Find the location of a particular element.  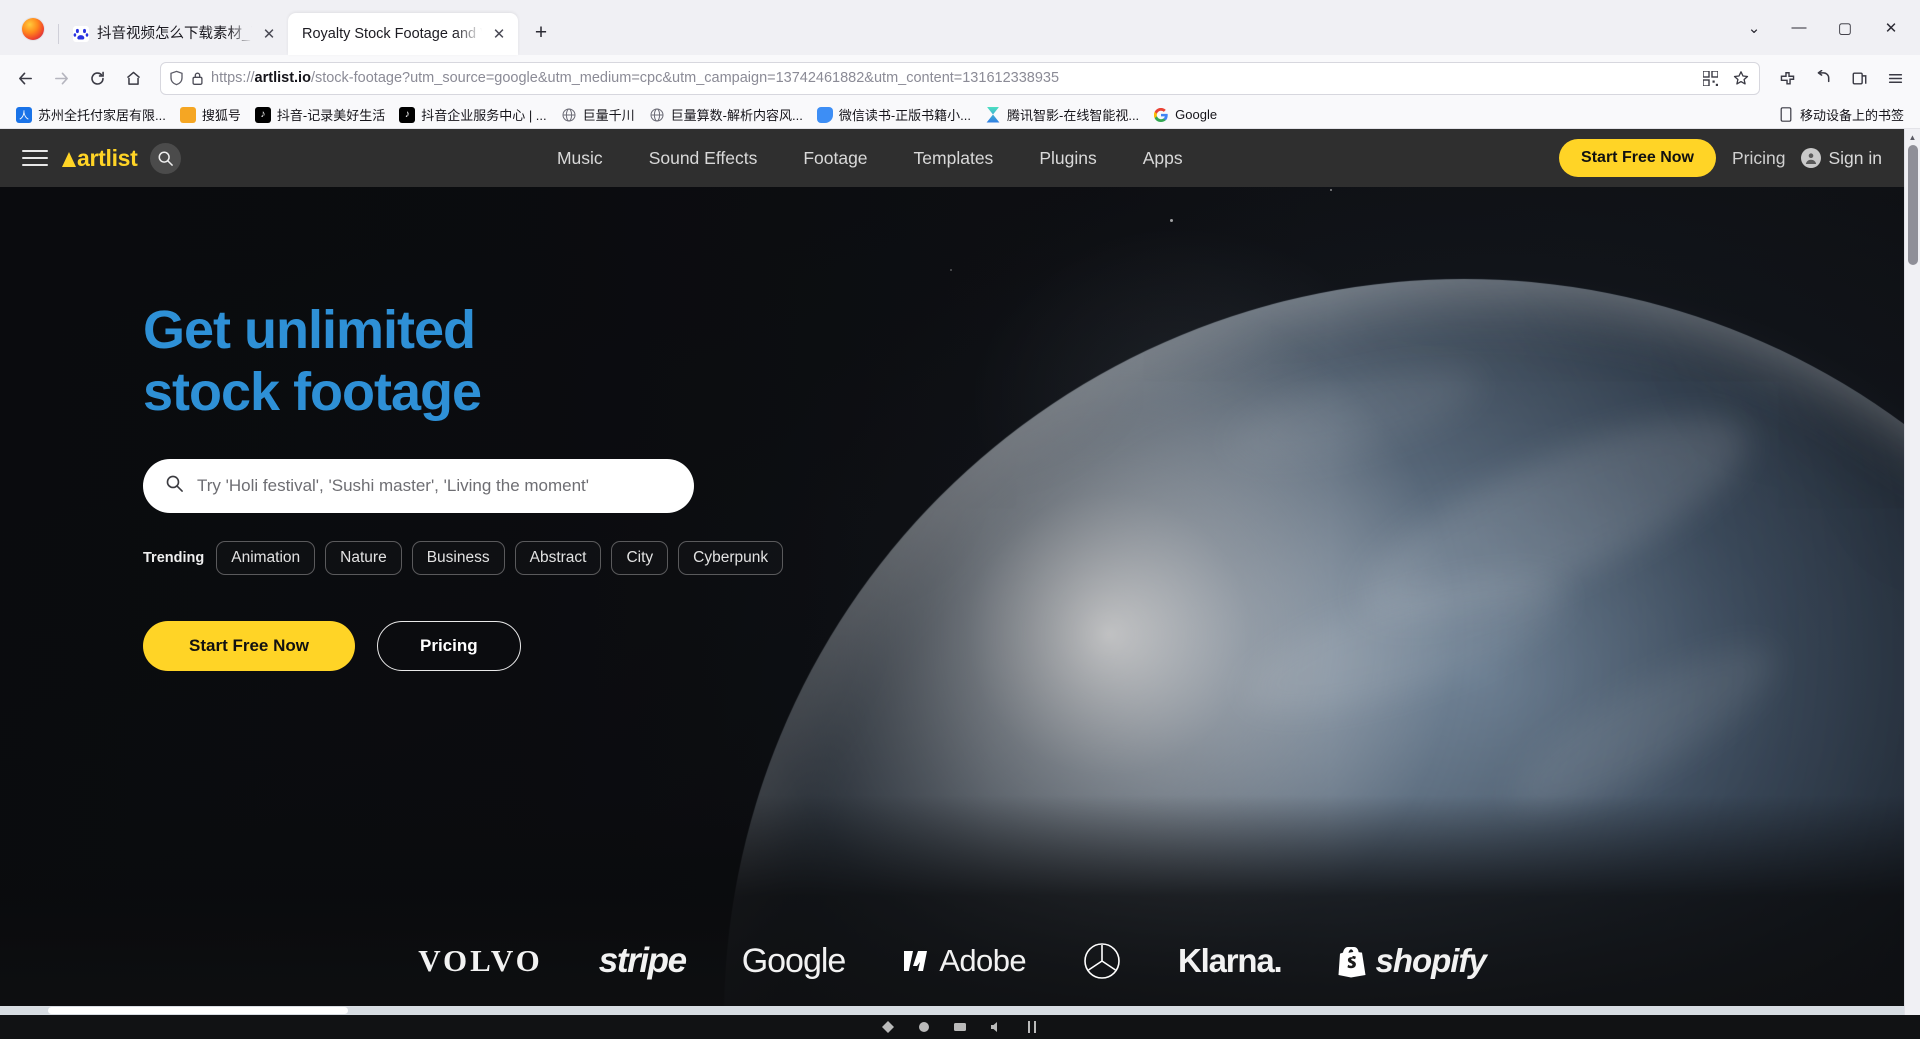

bookmark-item: 巨量千川 is located at coordinates (598, 114).